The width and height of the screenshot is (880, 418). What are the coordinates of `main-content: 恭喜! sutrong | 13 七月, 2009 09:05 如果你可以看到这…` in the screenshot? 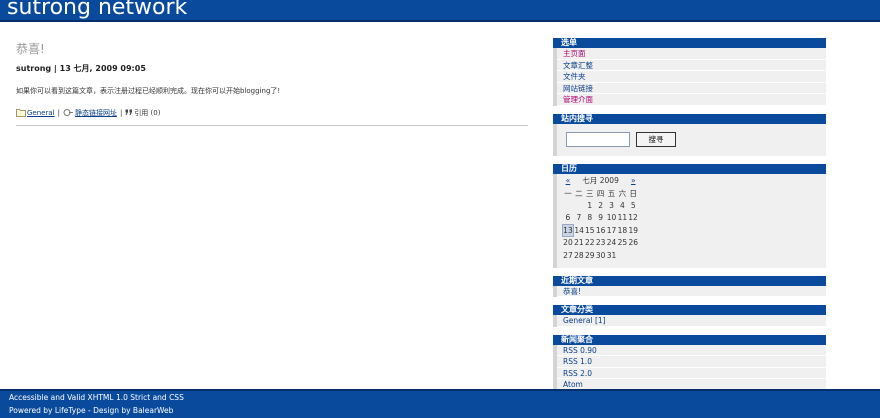 It's located at (272, 83).